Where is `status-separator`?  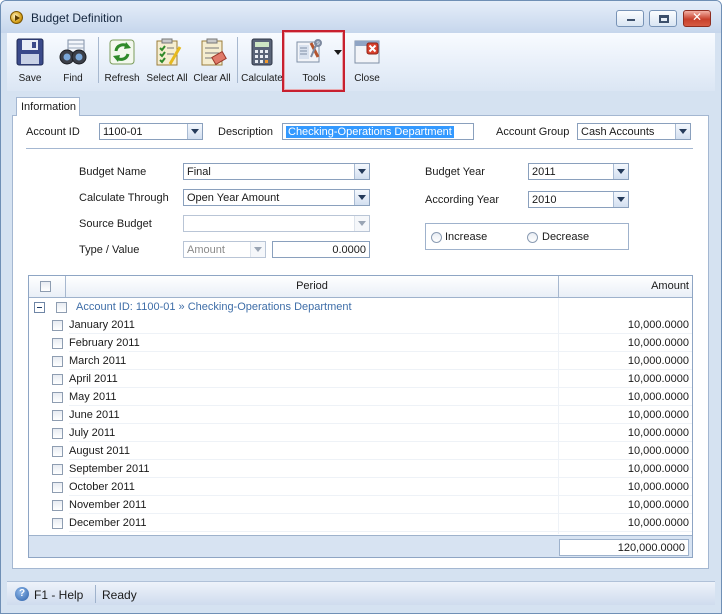 status-separator is located at coordinates (95, 594).